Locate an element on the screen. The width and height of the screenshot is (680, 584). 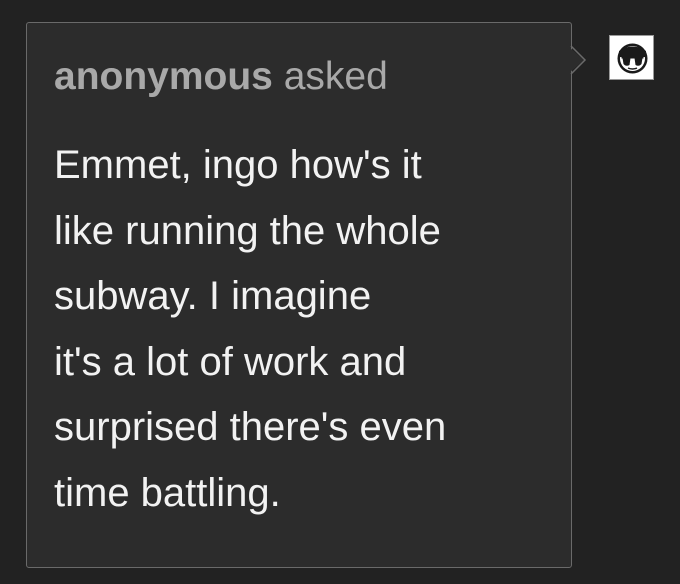
asker-line: anonymous asked is located at coordinates (221, 77).